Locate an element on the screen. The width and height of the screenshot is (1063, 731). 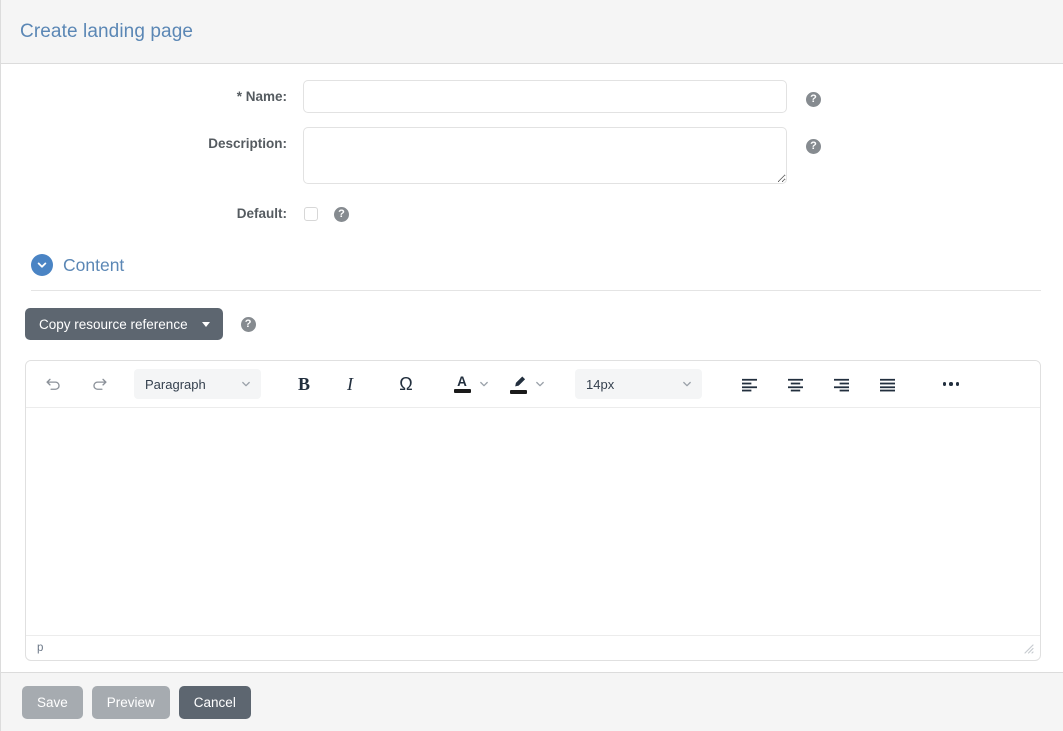
name-field-wrap is located at coordinates (545, 96).